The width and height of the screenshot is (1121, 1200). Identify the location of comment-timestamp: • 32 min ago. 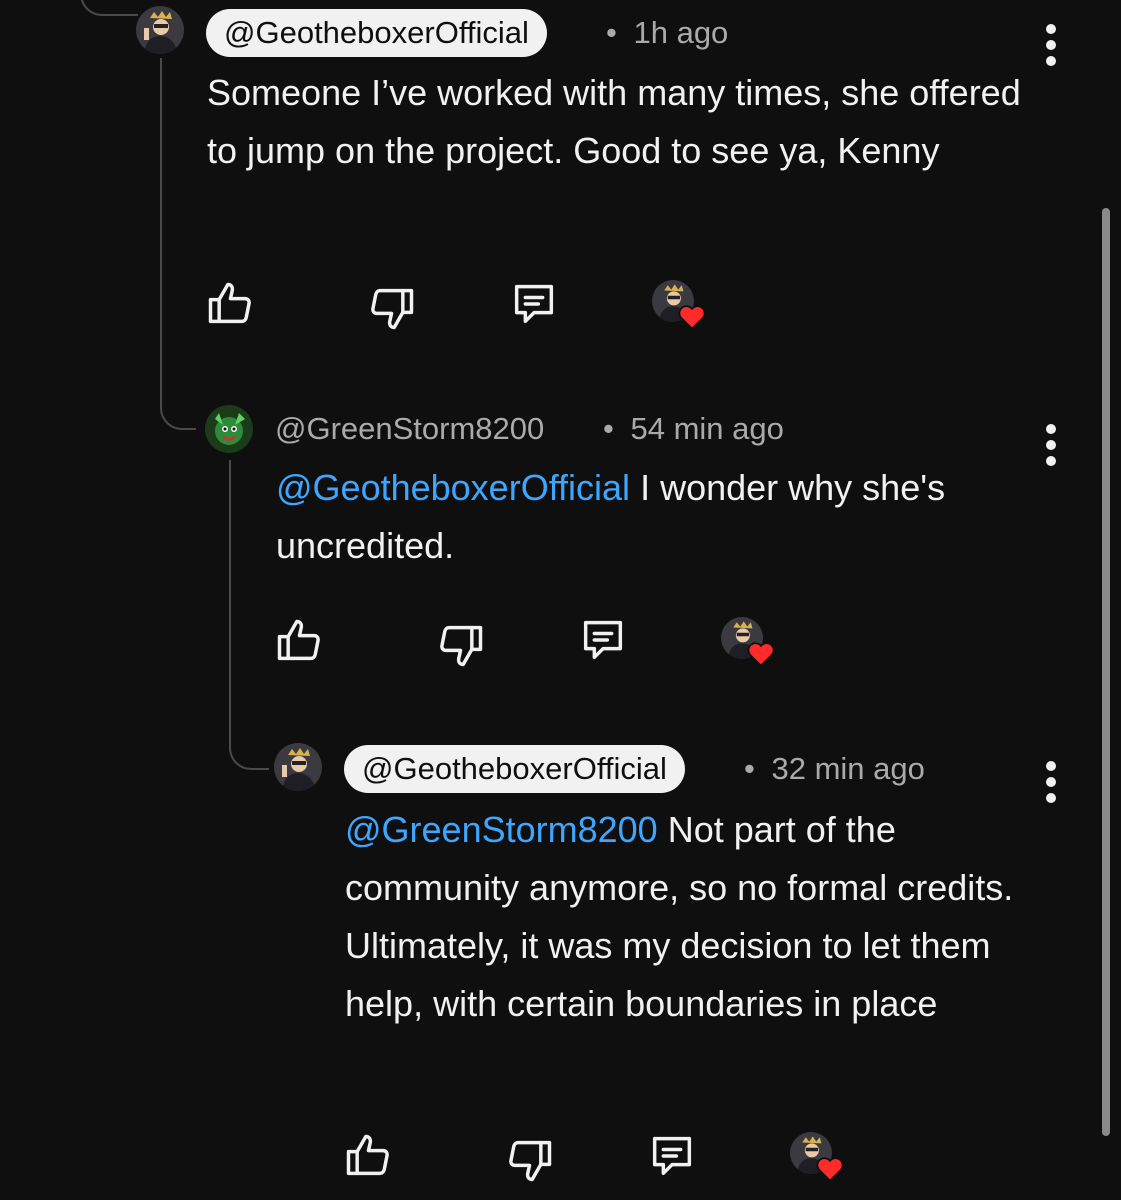
(834, 769).